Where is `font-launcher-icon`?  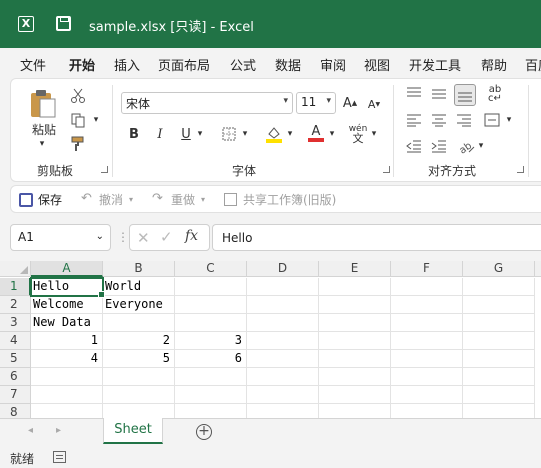 font-launcher-icon is located at coordinates (386, 169).